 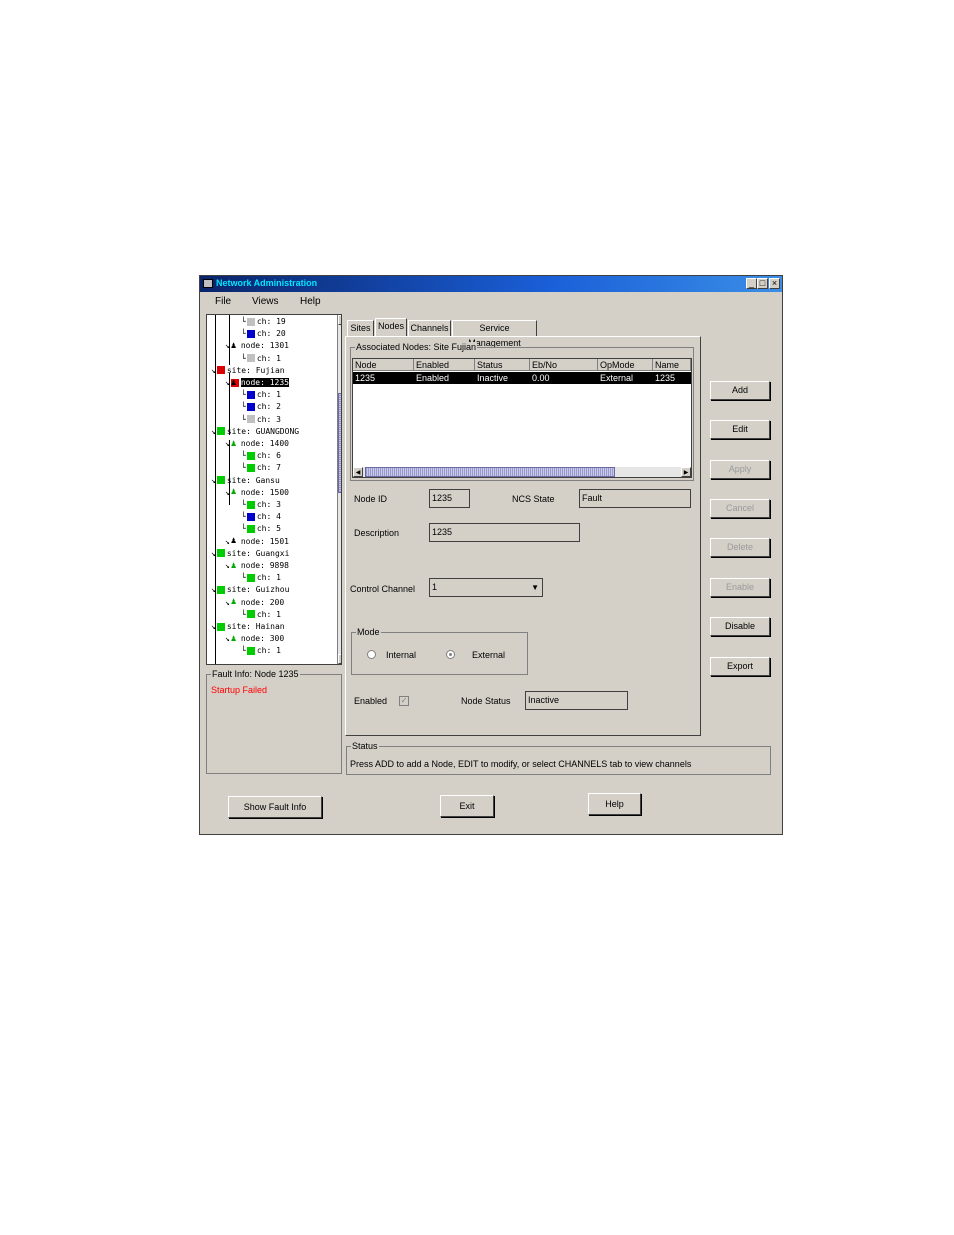 I want to click on enabled-checkbox: ✓, so click(x=404, y=701).